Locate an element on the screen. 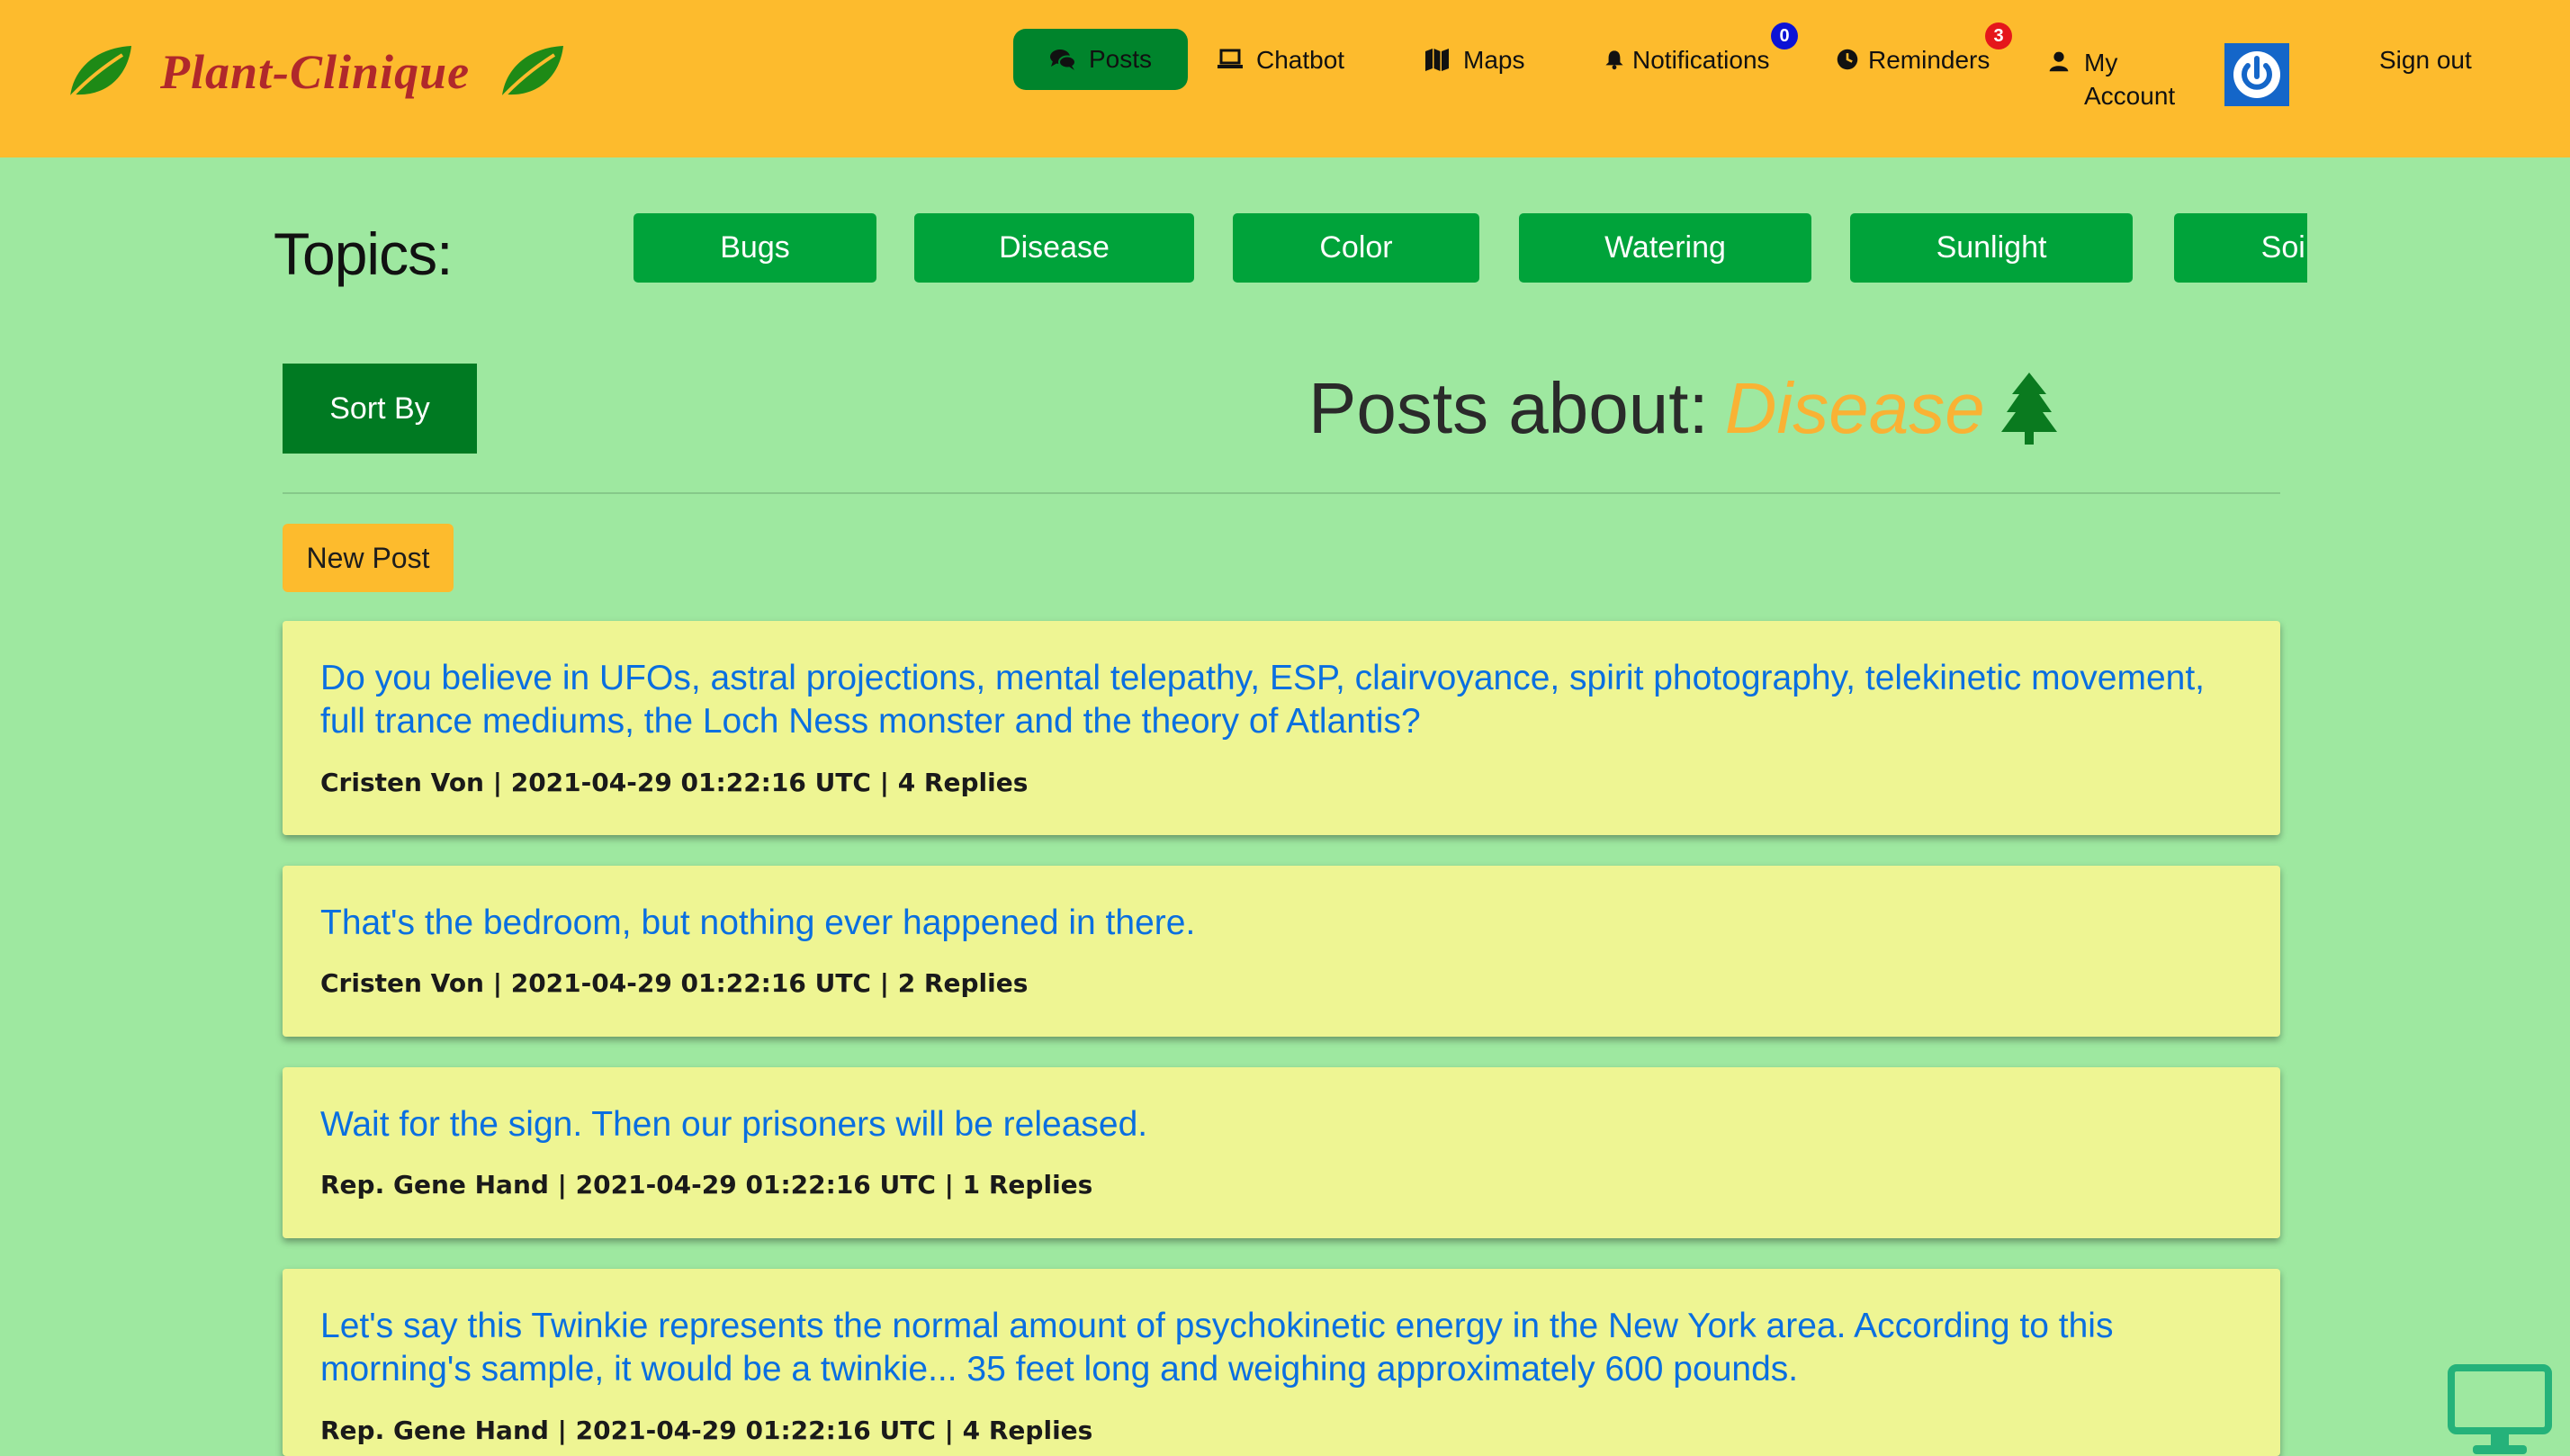  tree-icon is located at coordinates (2029, 409).